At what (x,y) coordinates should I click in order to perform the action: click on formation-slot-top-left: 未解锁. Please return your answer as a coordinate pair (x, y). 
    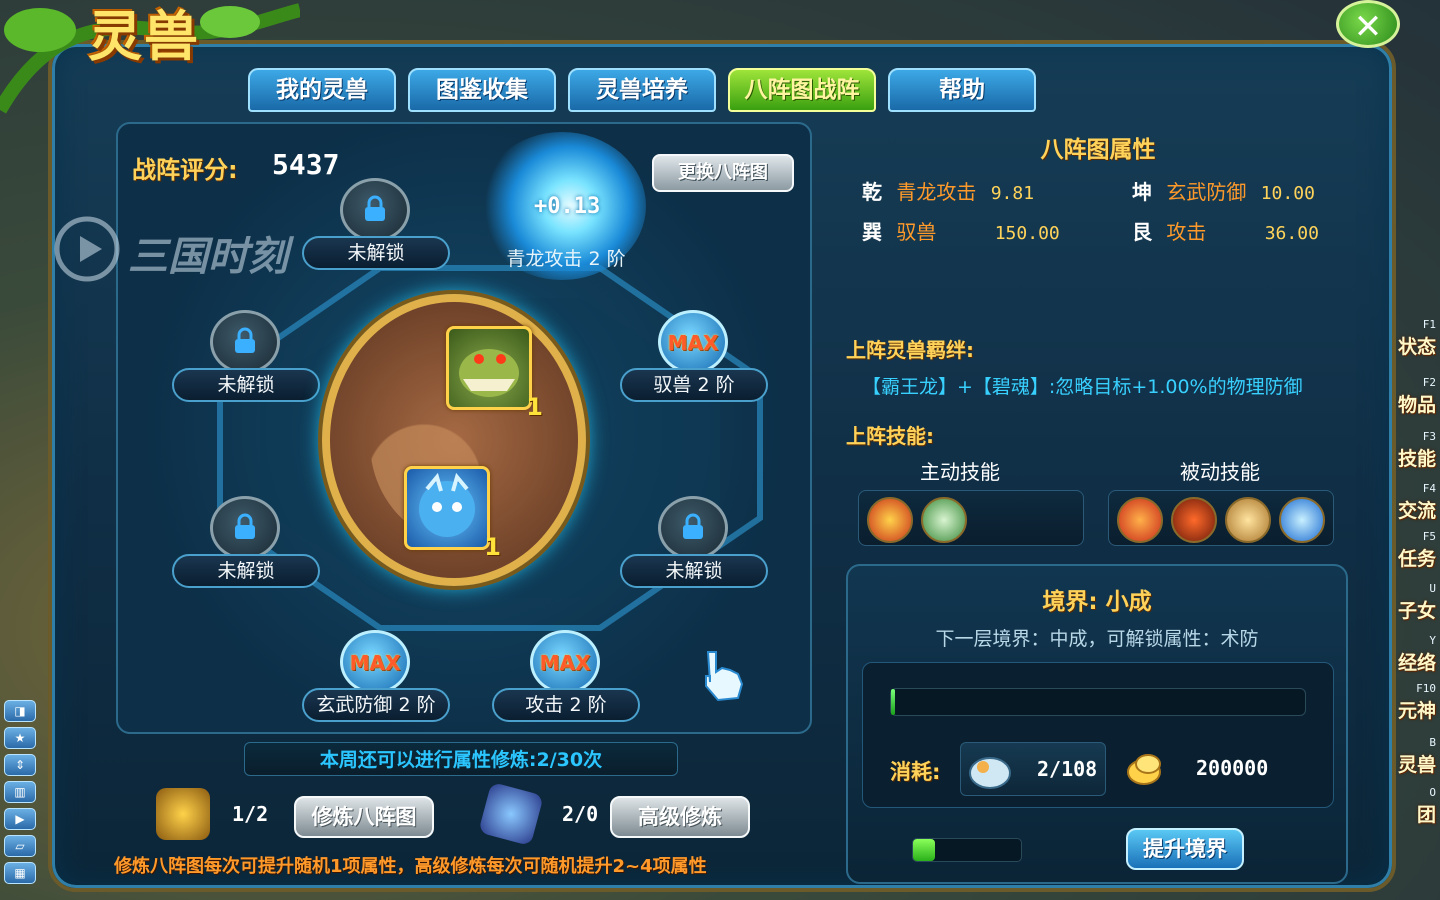
    Looking at the image, I should click on (376, 226).